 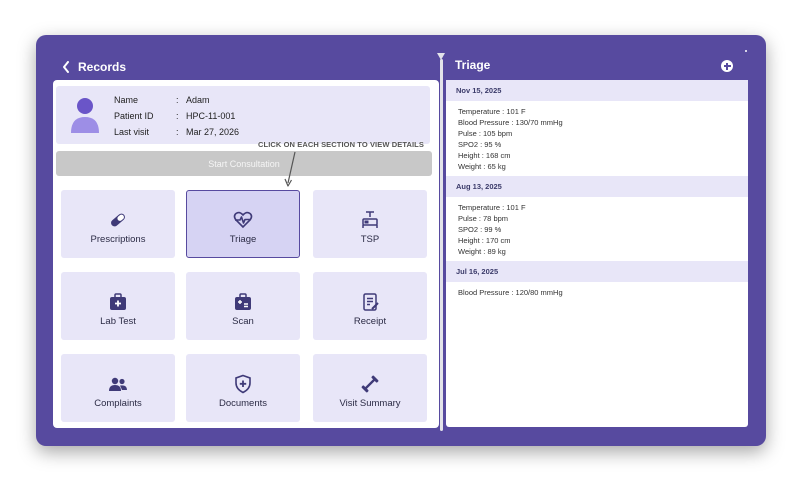 I want to click on medical-kit-icon, so click(x=118, y=301).